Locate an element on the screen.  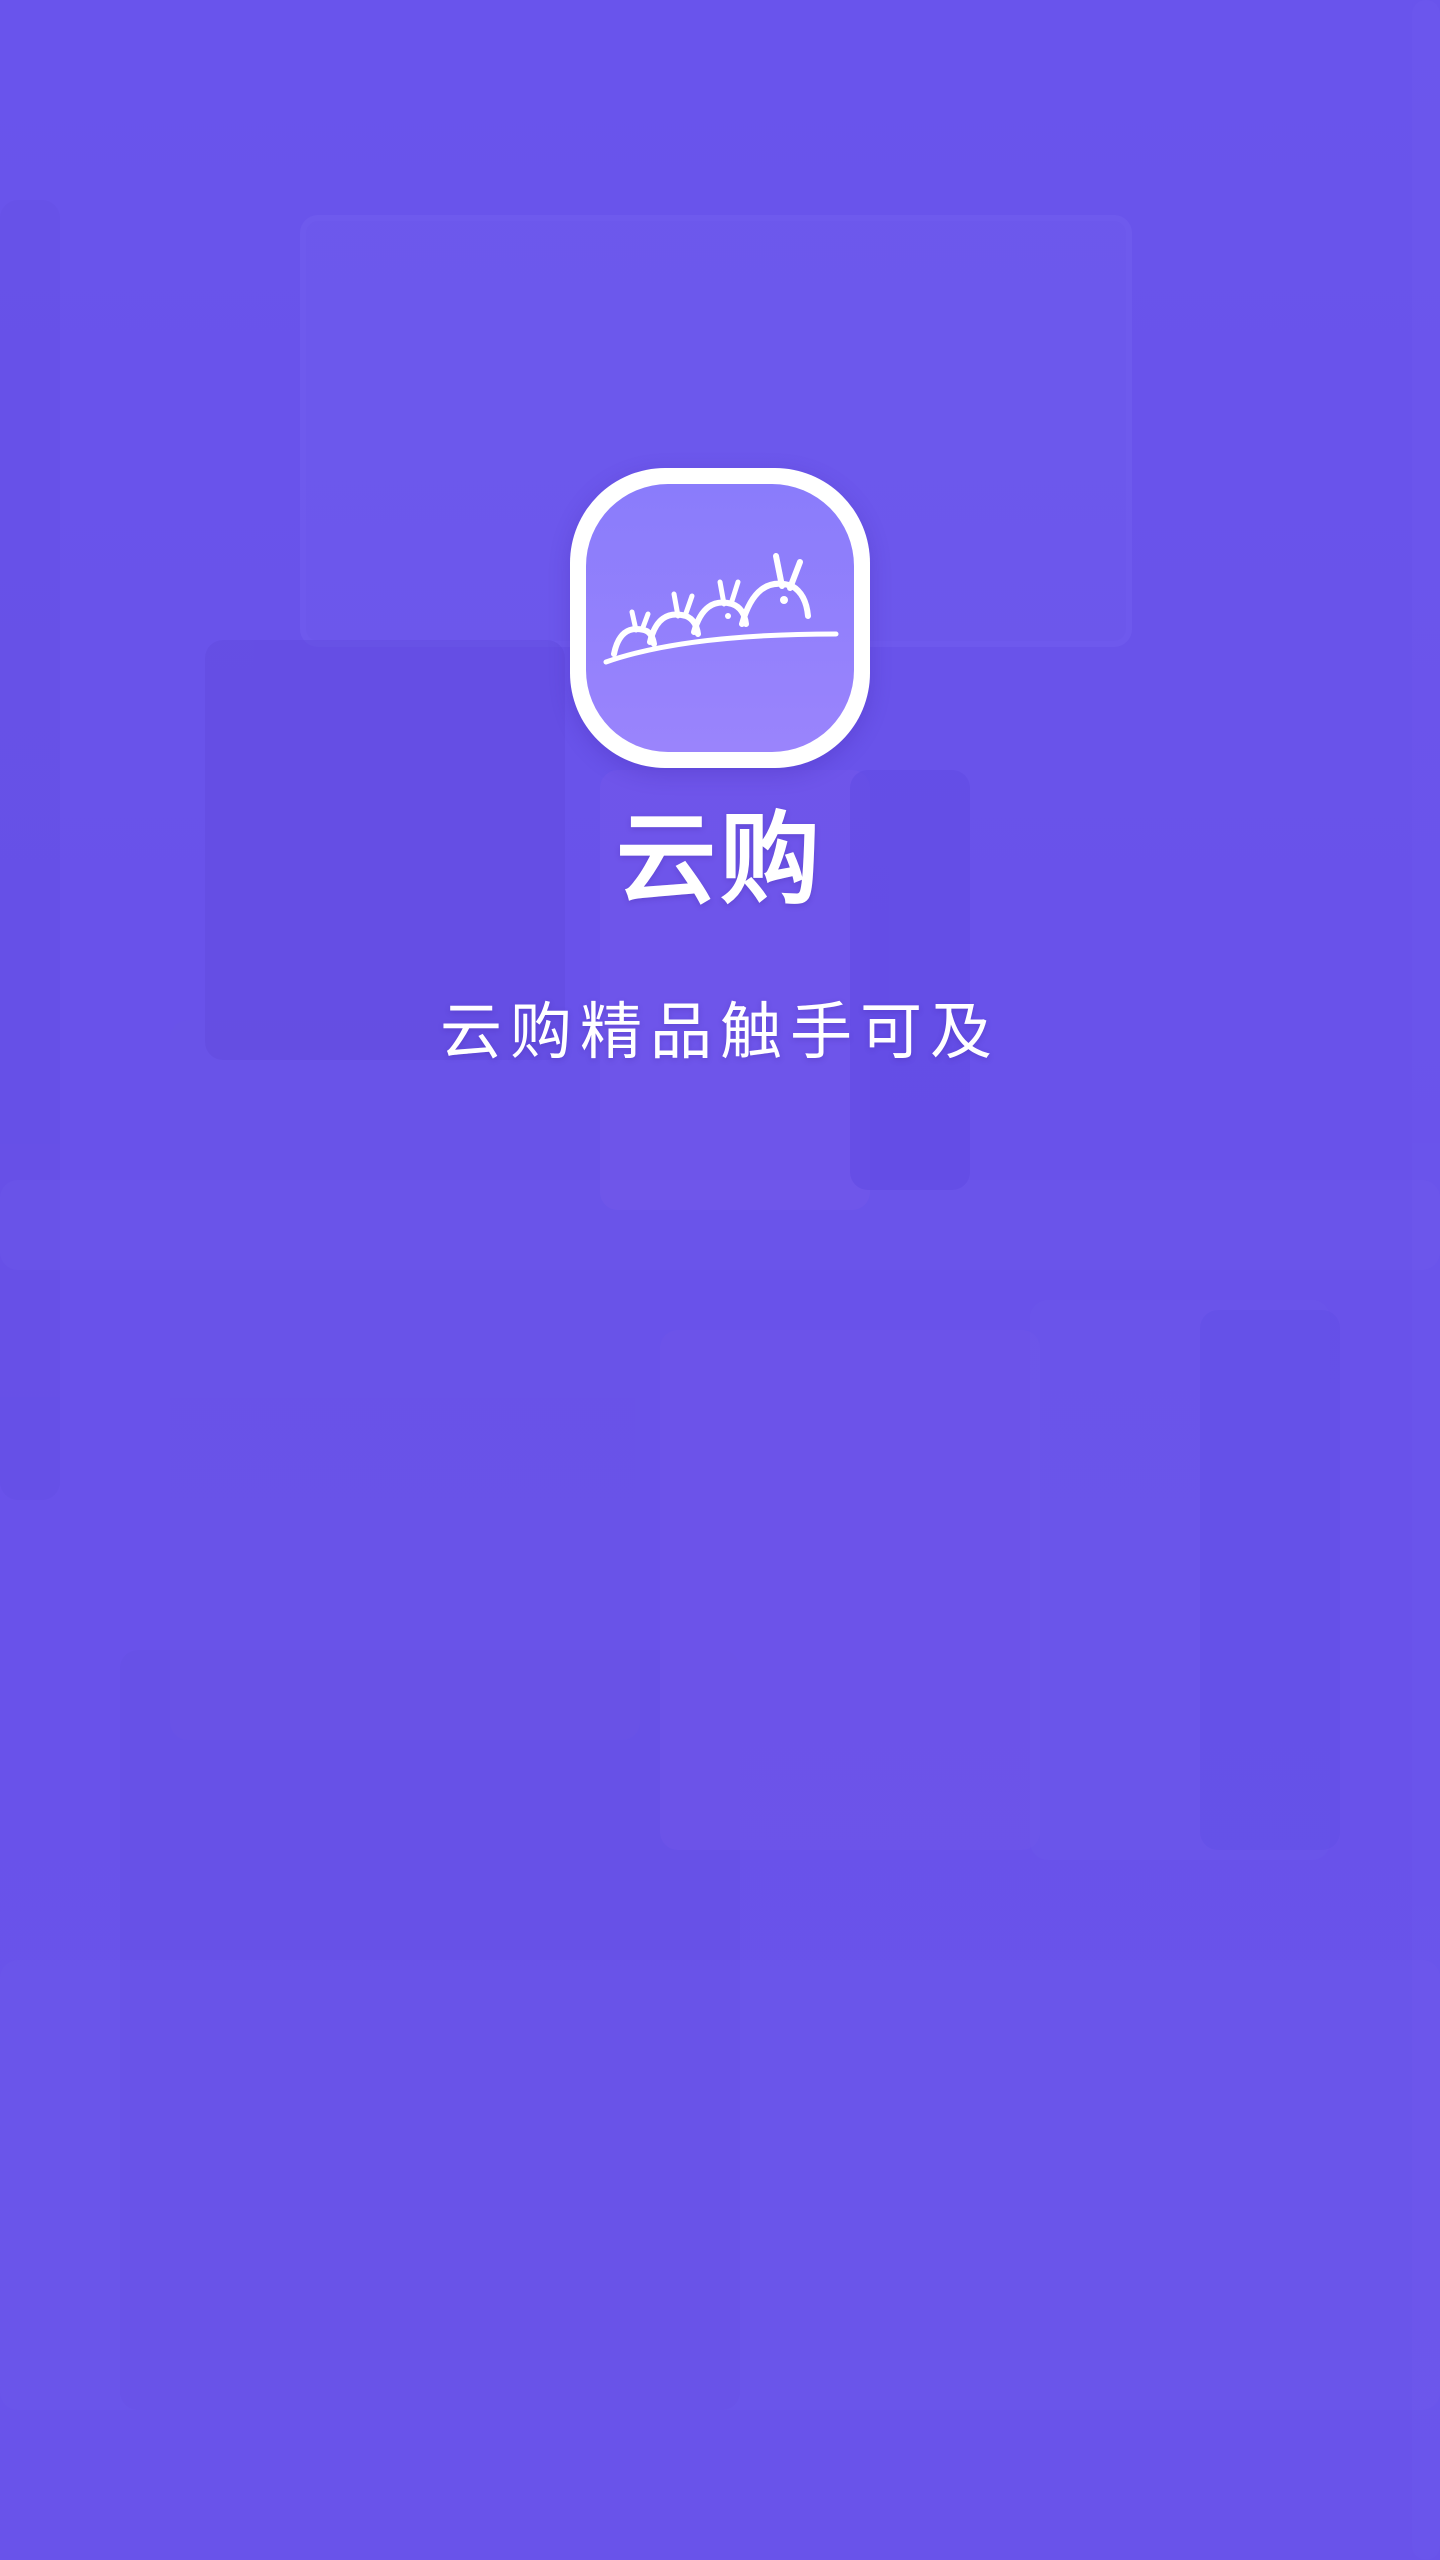
app-name: 云购 is located at coordinates (720, 859).